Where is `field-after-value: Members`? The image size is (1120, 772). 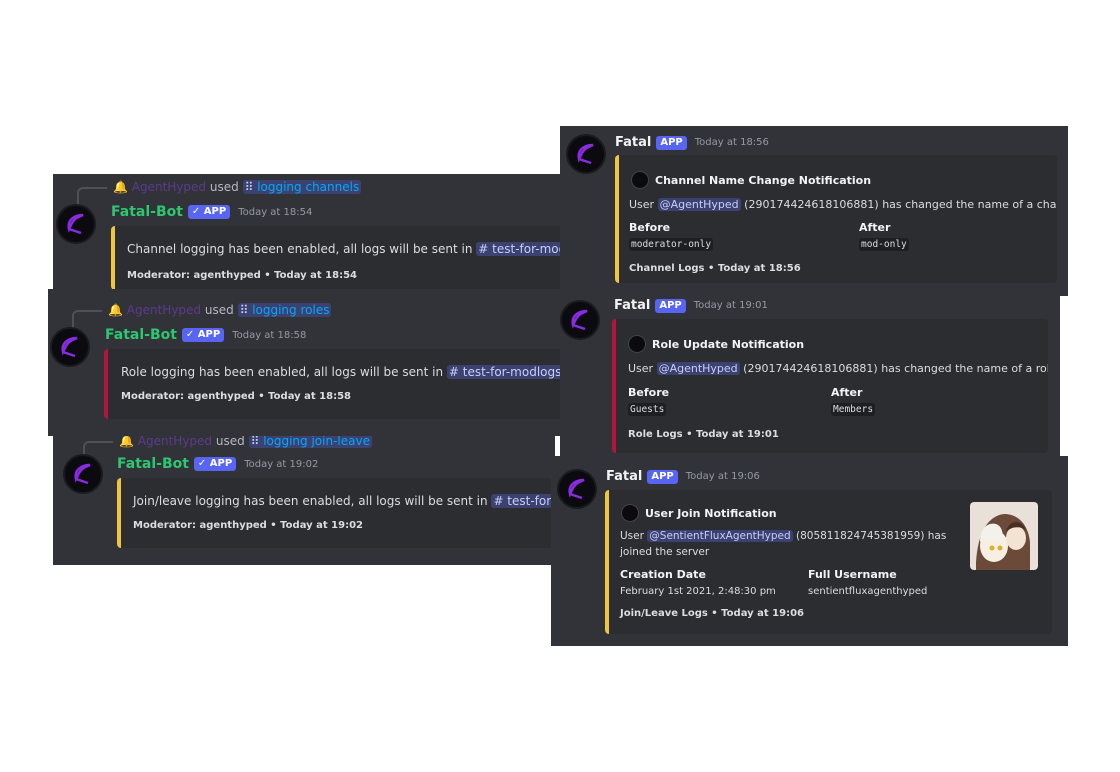
field-after-value: Members is located at coordinates (853, 409).